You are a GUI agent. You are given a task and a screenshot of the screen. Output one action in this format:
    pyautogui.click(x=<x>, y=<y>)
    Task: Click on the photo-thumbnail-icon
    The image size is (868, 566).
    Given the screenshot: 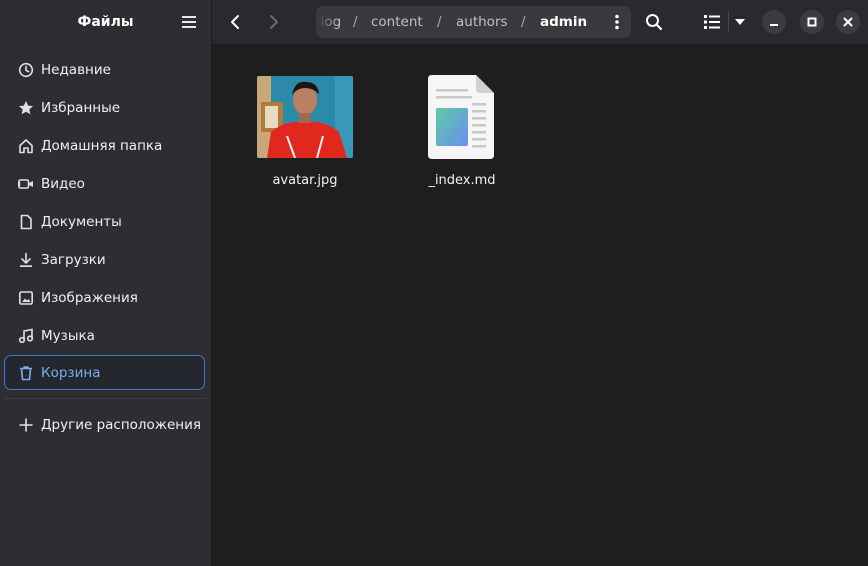 What is the action you would take?
    pyautogui.click(x=305, y=117)
    